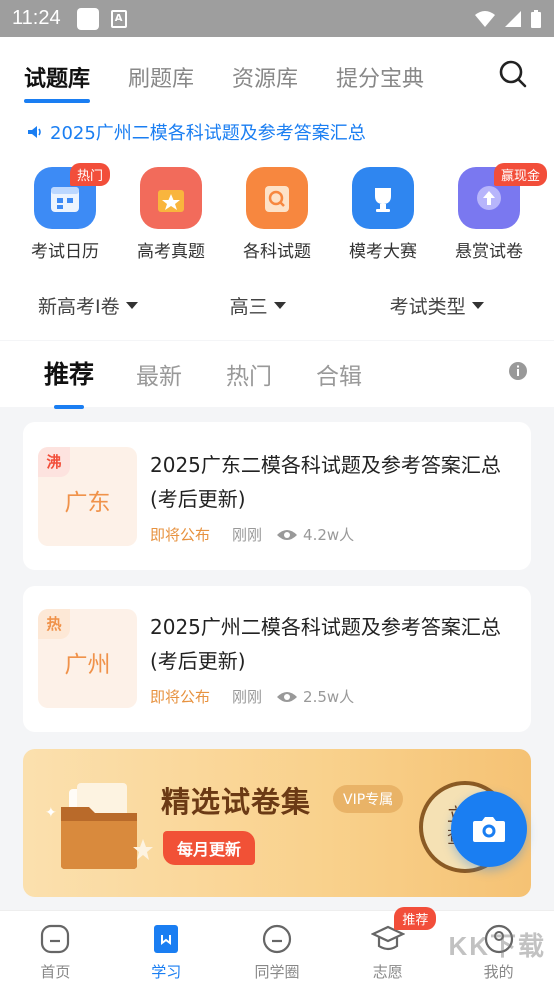 This screenshot has width=554, height=984. What do you see at coordinates (88, 305) in the screenshot?
I see `filter-exam-region: 新高考Ⅰ卷` at bounding box center [88, 305].